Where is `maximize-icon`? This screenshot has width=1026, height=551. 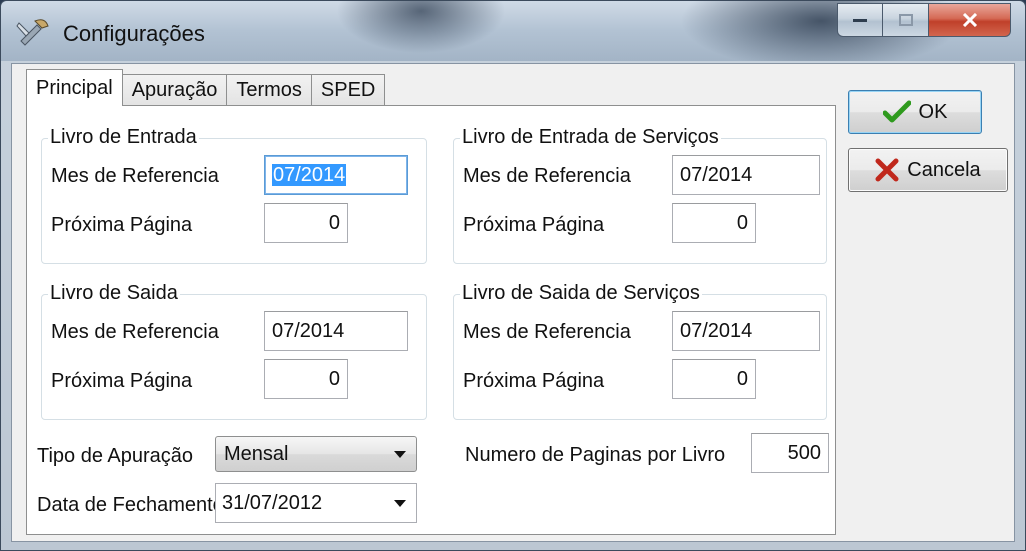 maximize-icon is located at coordinates (905, 20).